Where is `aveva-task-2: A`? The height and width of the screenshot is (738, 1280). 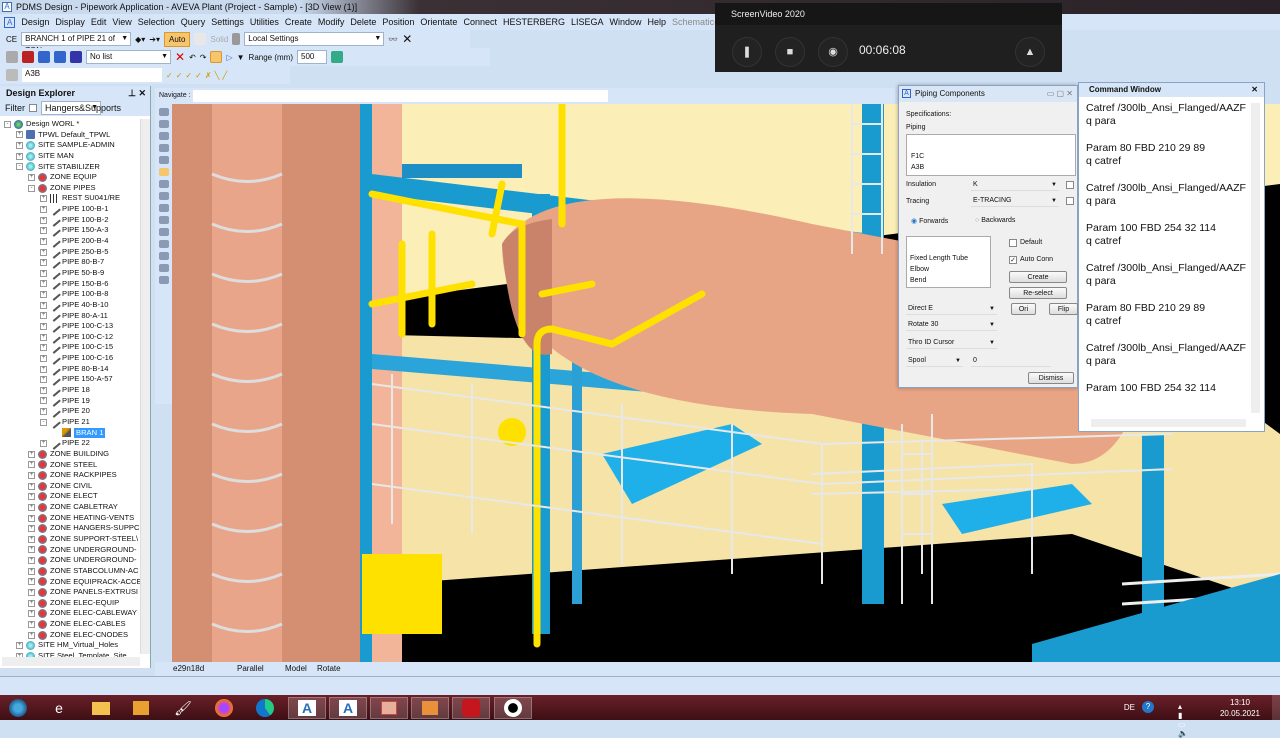
aveva-task-2: A is located at coordinates (348, 708).